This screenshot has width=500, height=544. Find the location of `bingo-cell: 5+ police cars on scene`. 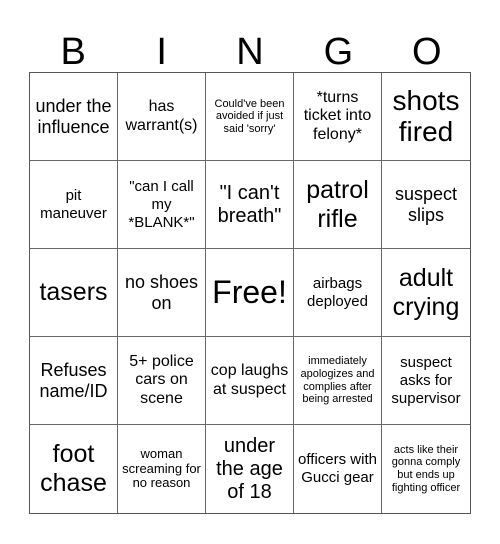

bingo-cell: 5+ police cars on scene is located at coordinates (162, 381).